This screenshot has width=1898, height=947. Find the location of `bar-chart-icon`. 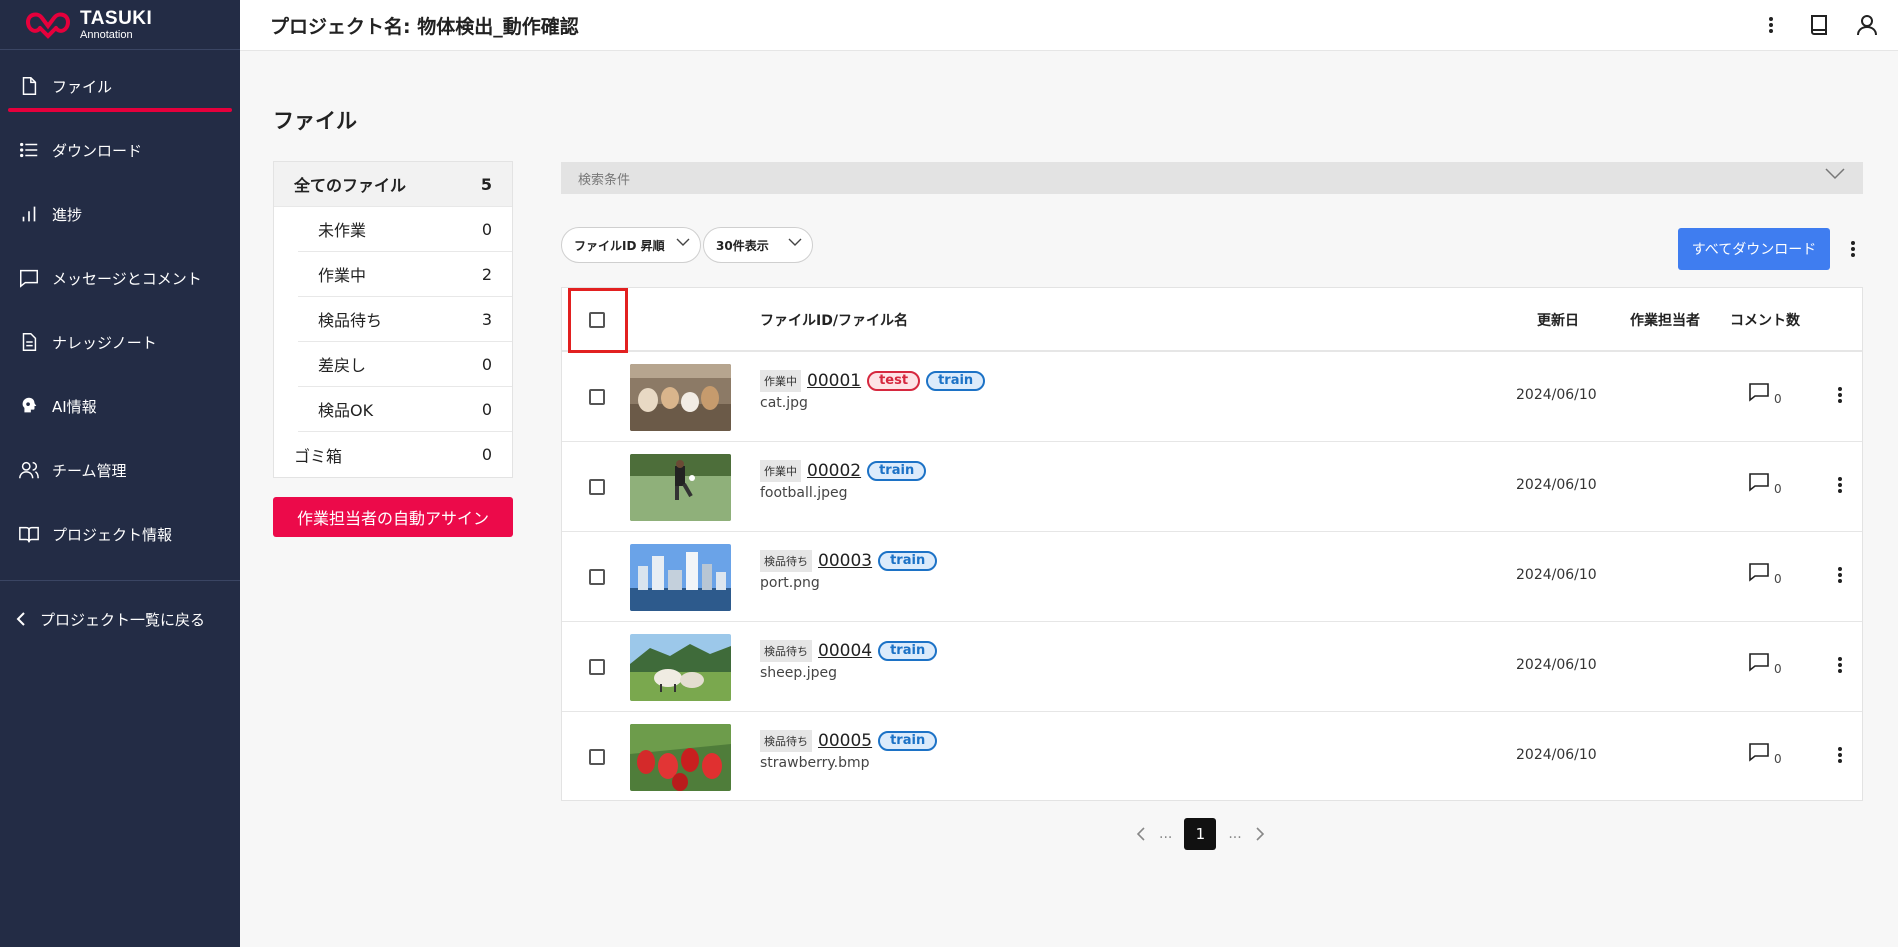

bar-chart-icon is located at coordinates (29, 214).